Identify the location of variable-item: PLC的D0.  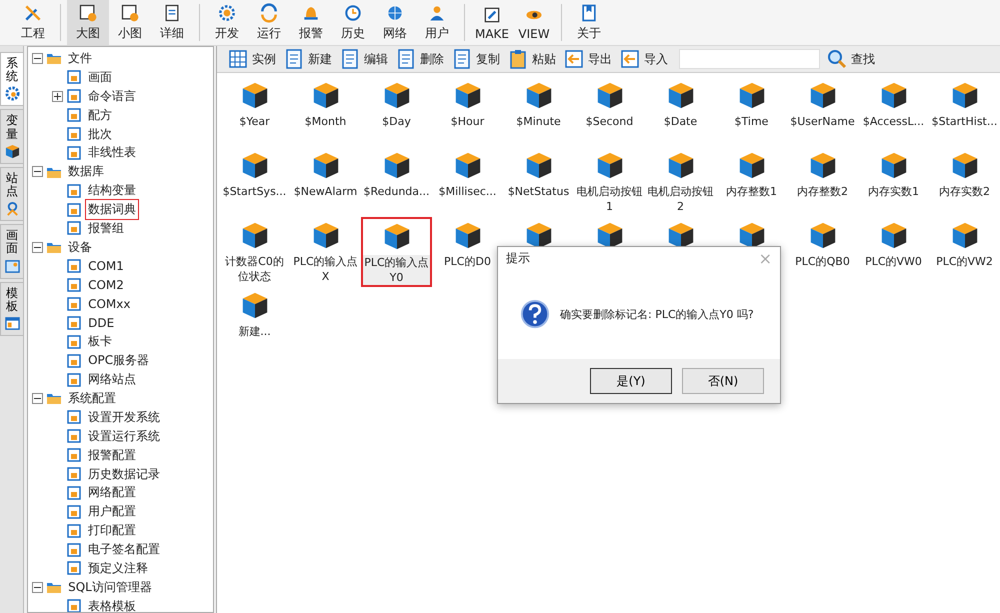
(467, 252).